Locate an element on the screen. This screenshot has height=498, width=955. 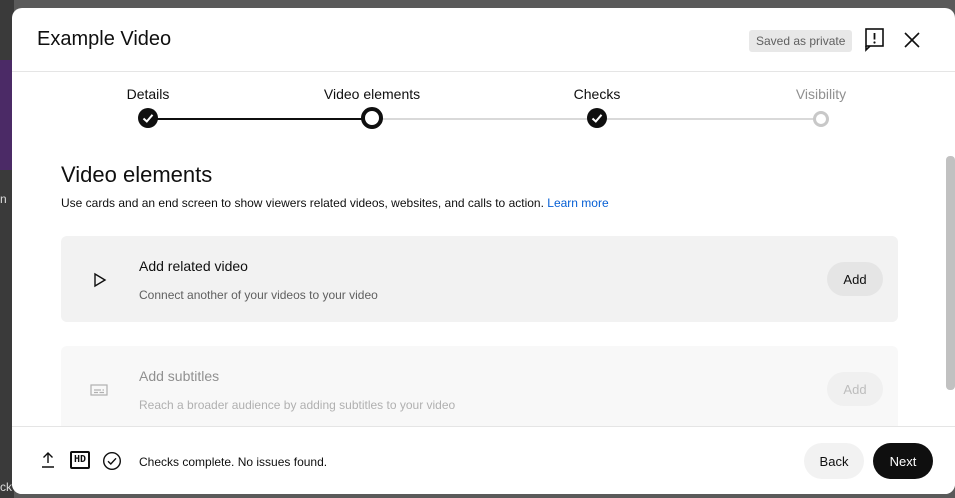
check-circle-icon is located at coordinates (112, 461).